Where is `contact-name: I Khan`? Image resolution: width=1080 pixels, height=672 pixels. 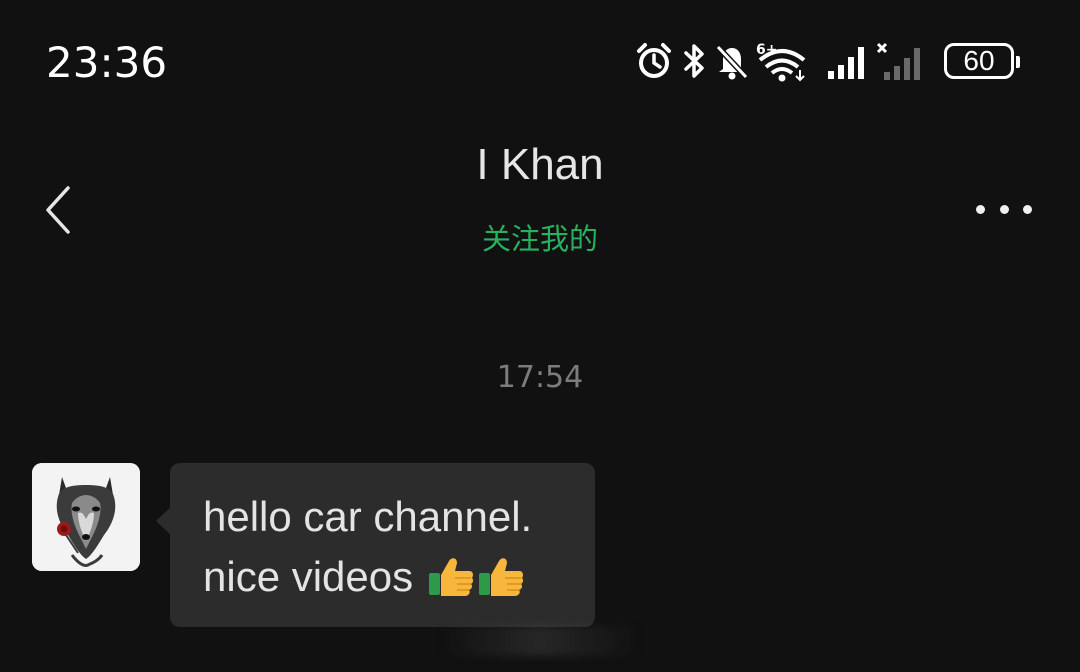
contact-name: I Khan is located at coordinates (540, 165).